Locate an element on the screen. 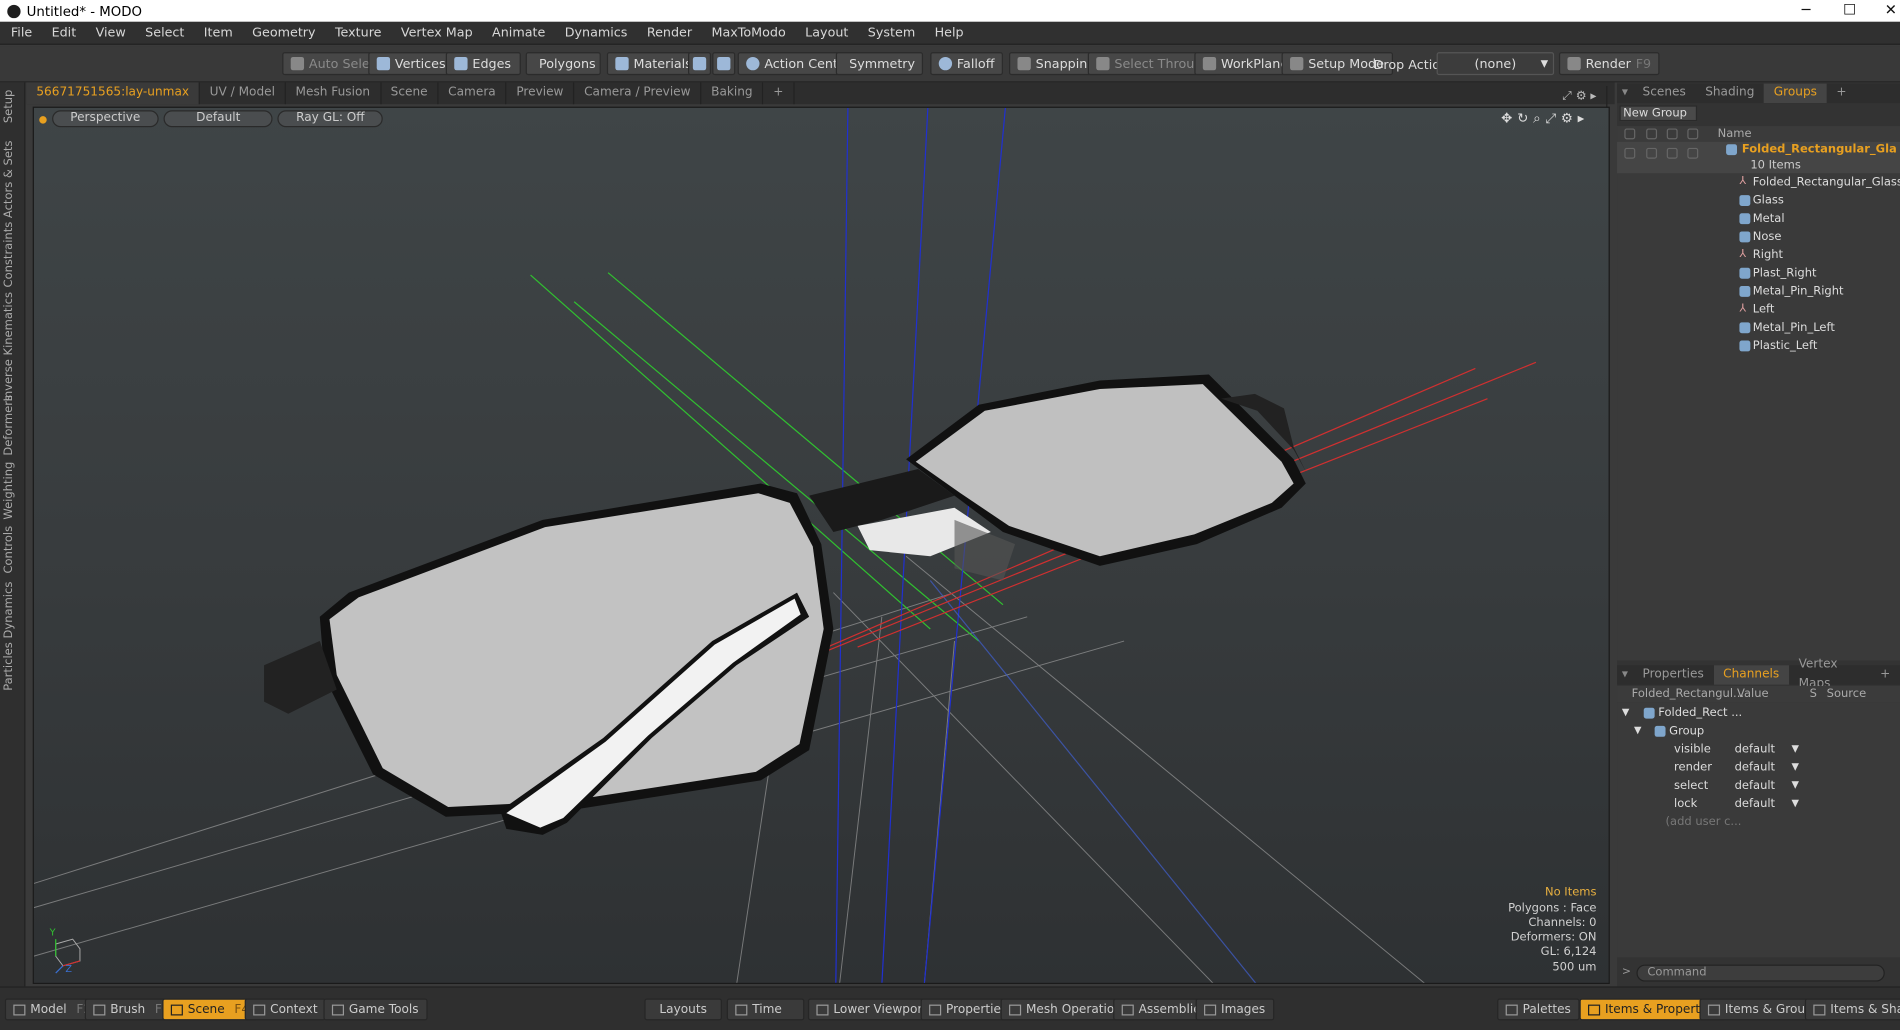 The width and height of the screenshot is (1900, 1030). time-button: Time is located at coordinates (765, 1009).